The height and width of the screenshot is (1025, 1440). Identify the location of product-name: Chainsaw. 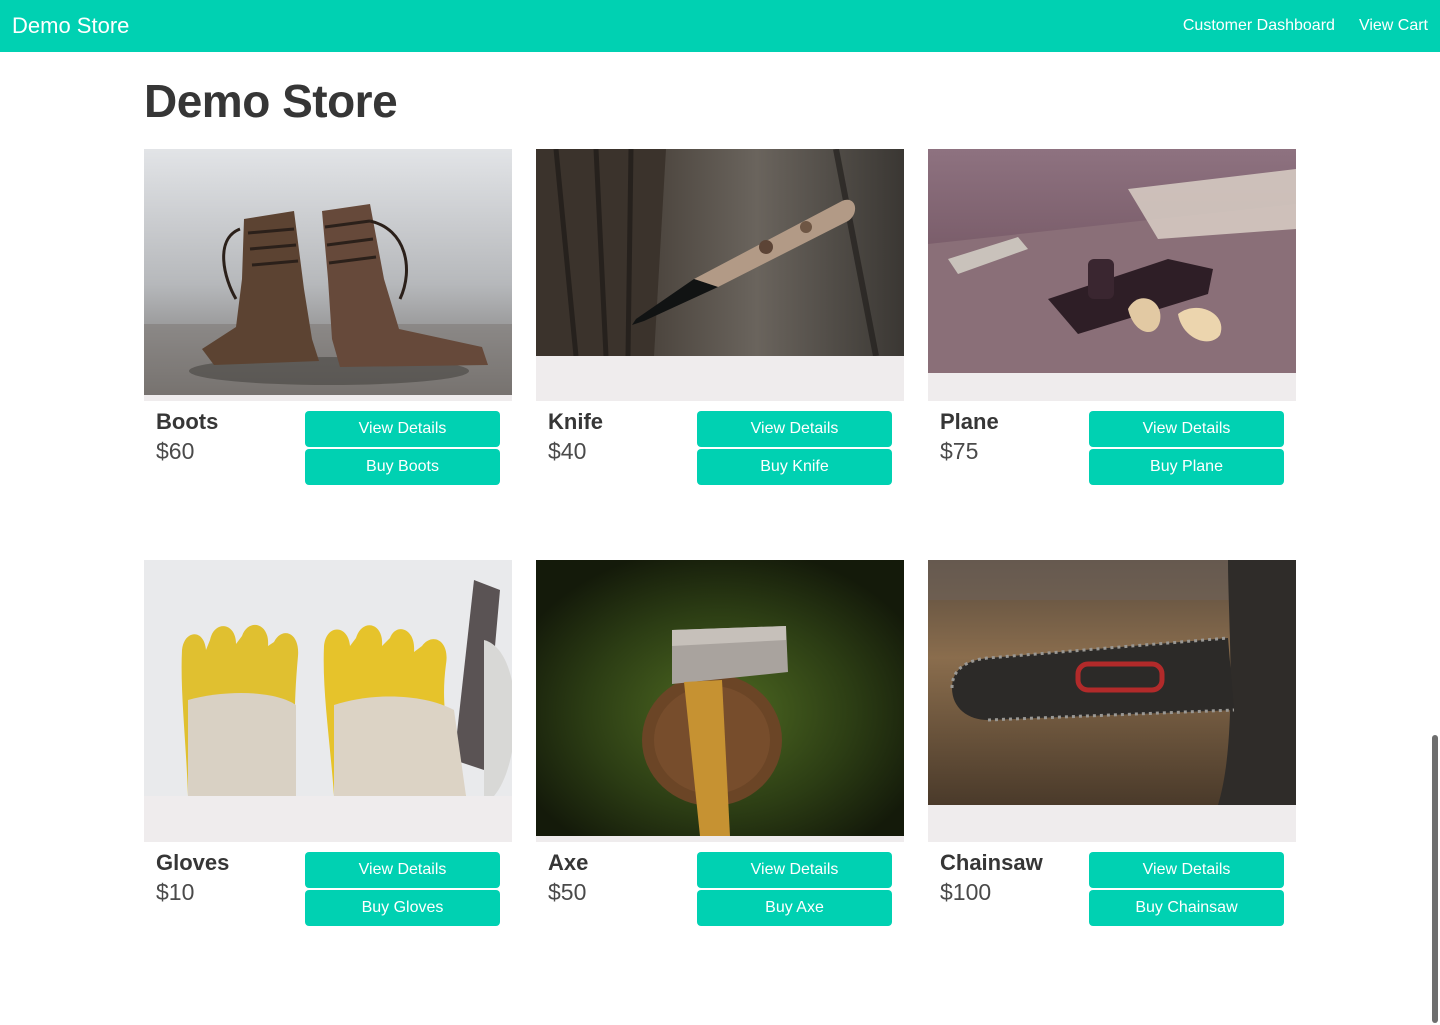
(991, 862).